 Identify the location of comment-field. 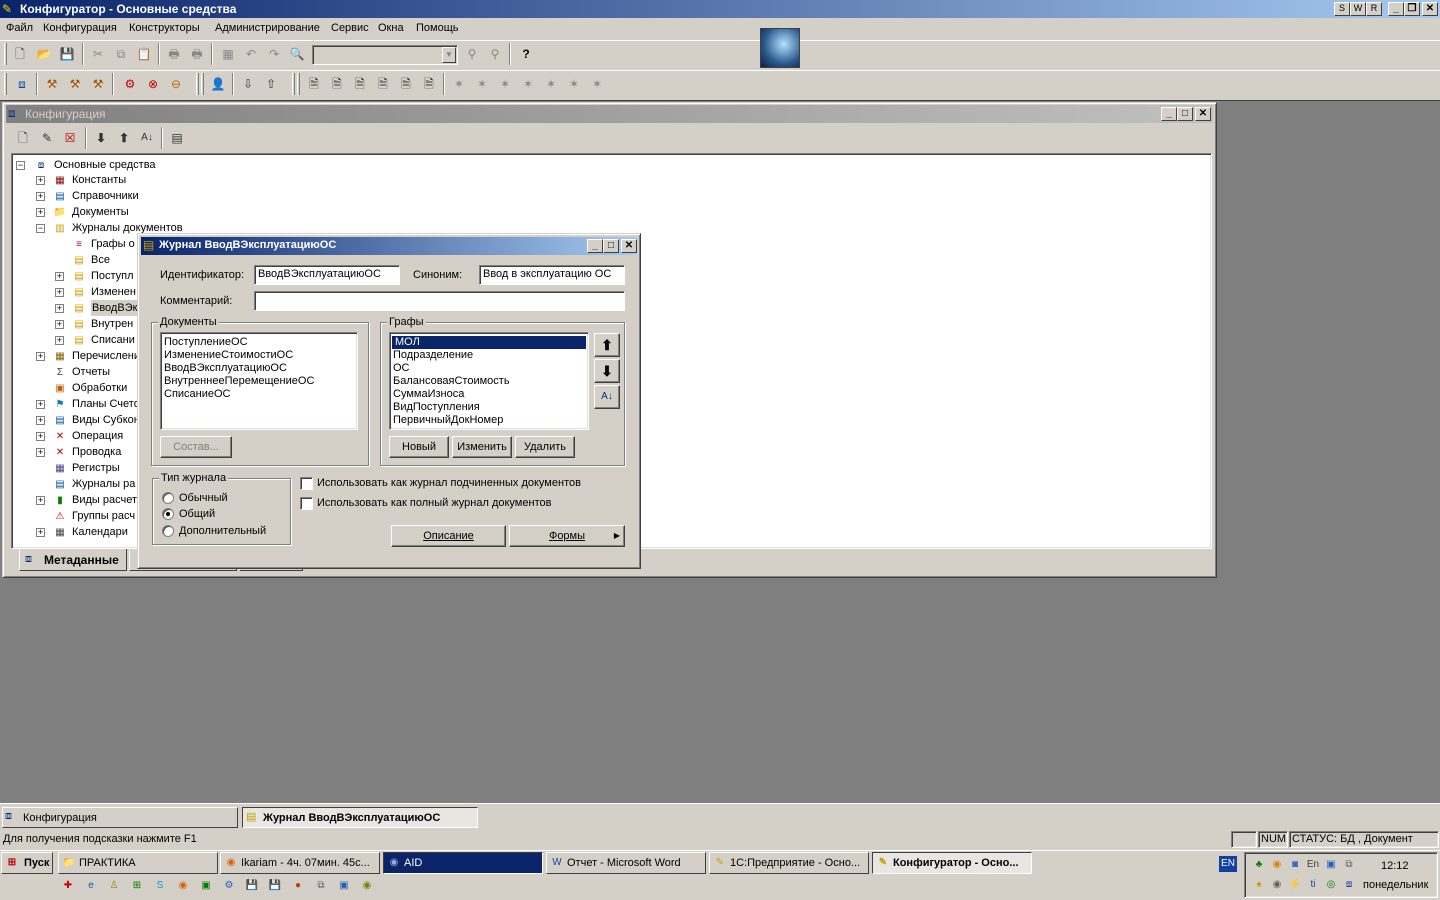
(439, 301).